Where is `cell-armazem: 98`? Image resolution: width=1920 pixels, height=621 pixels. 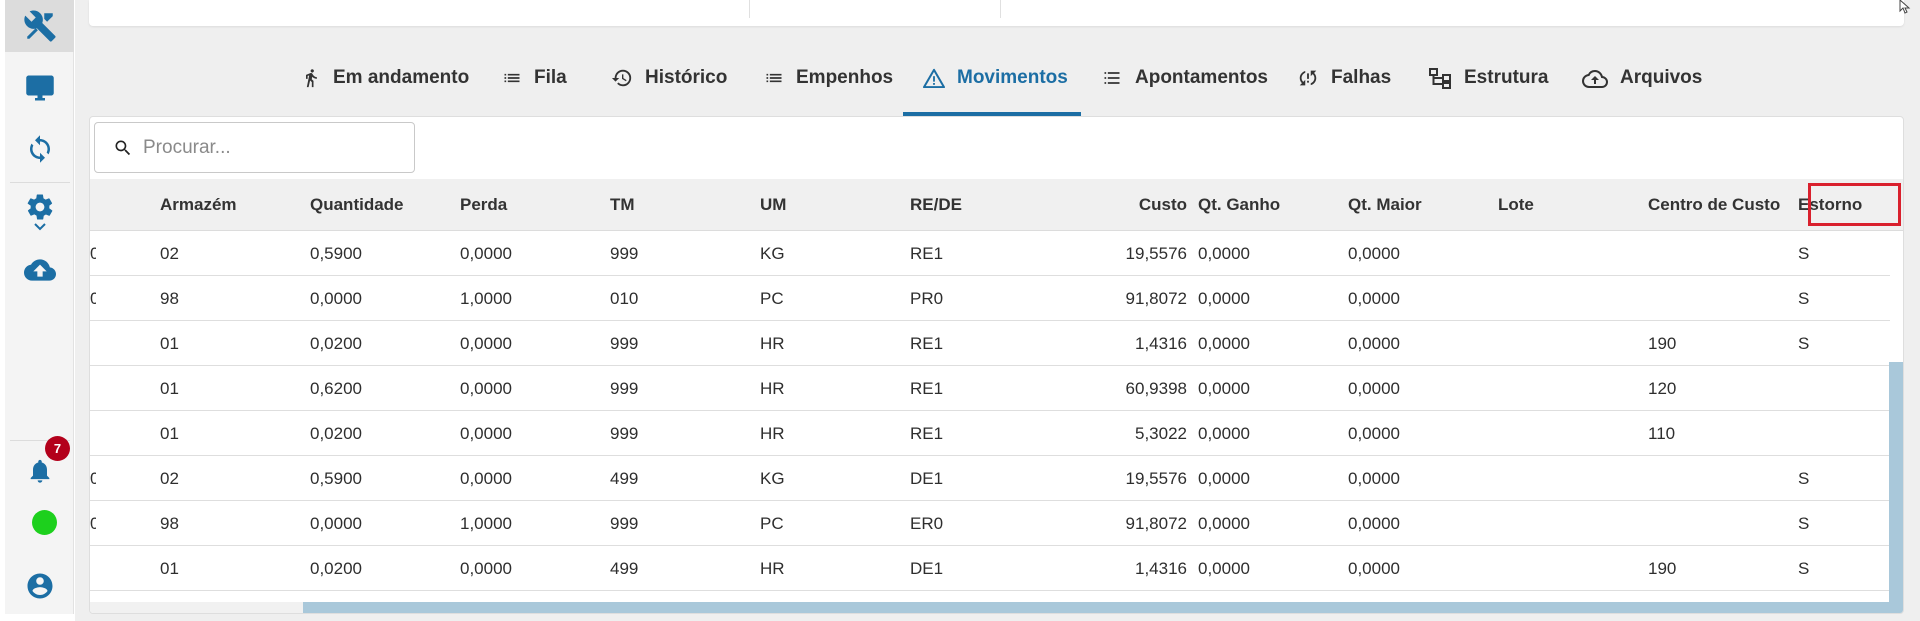
cell-armazem: 98 is located at coordinates (169, 523).